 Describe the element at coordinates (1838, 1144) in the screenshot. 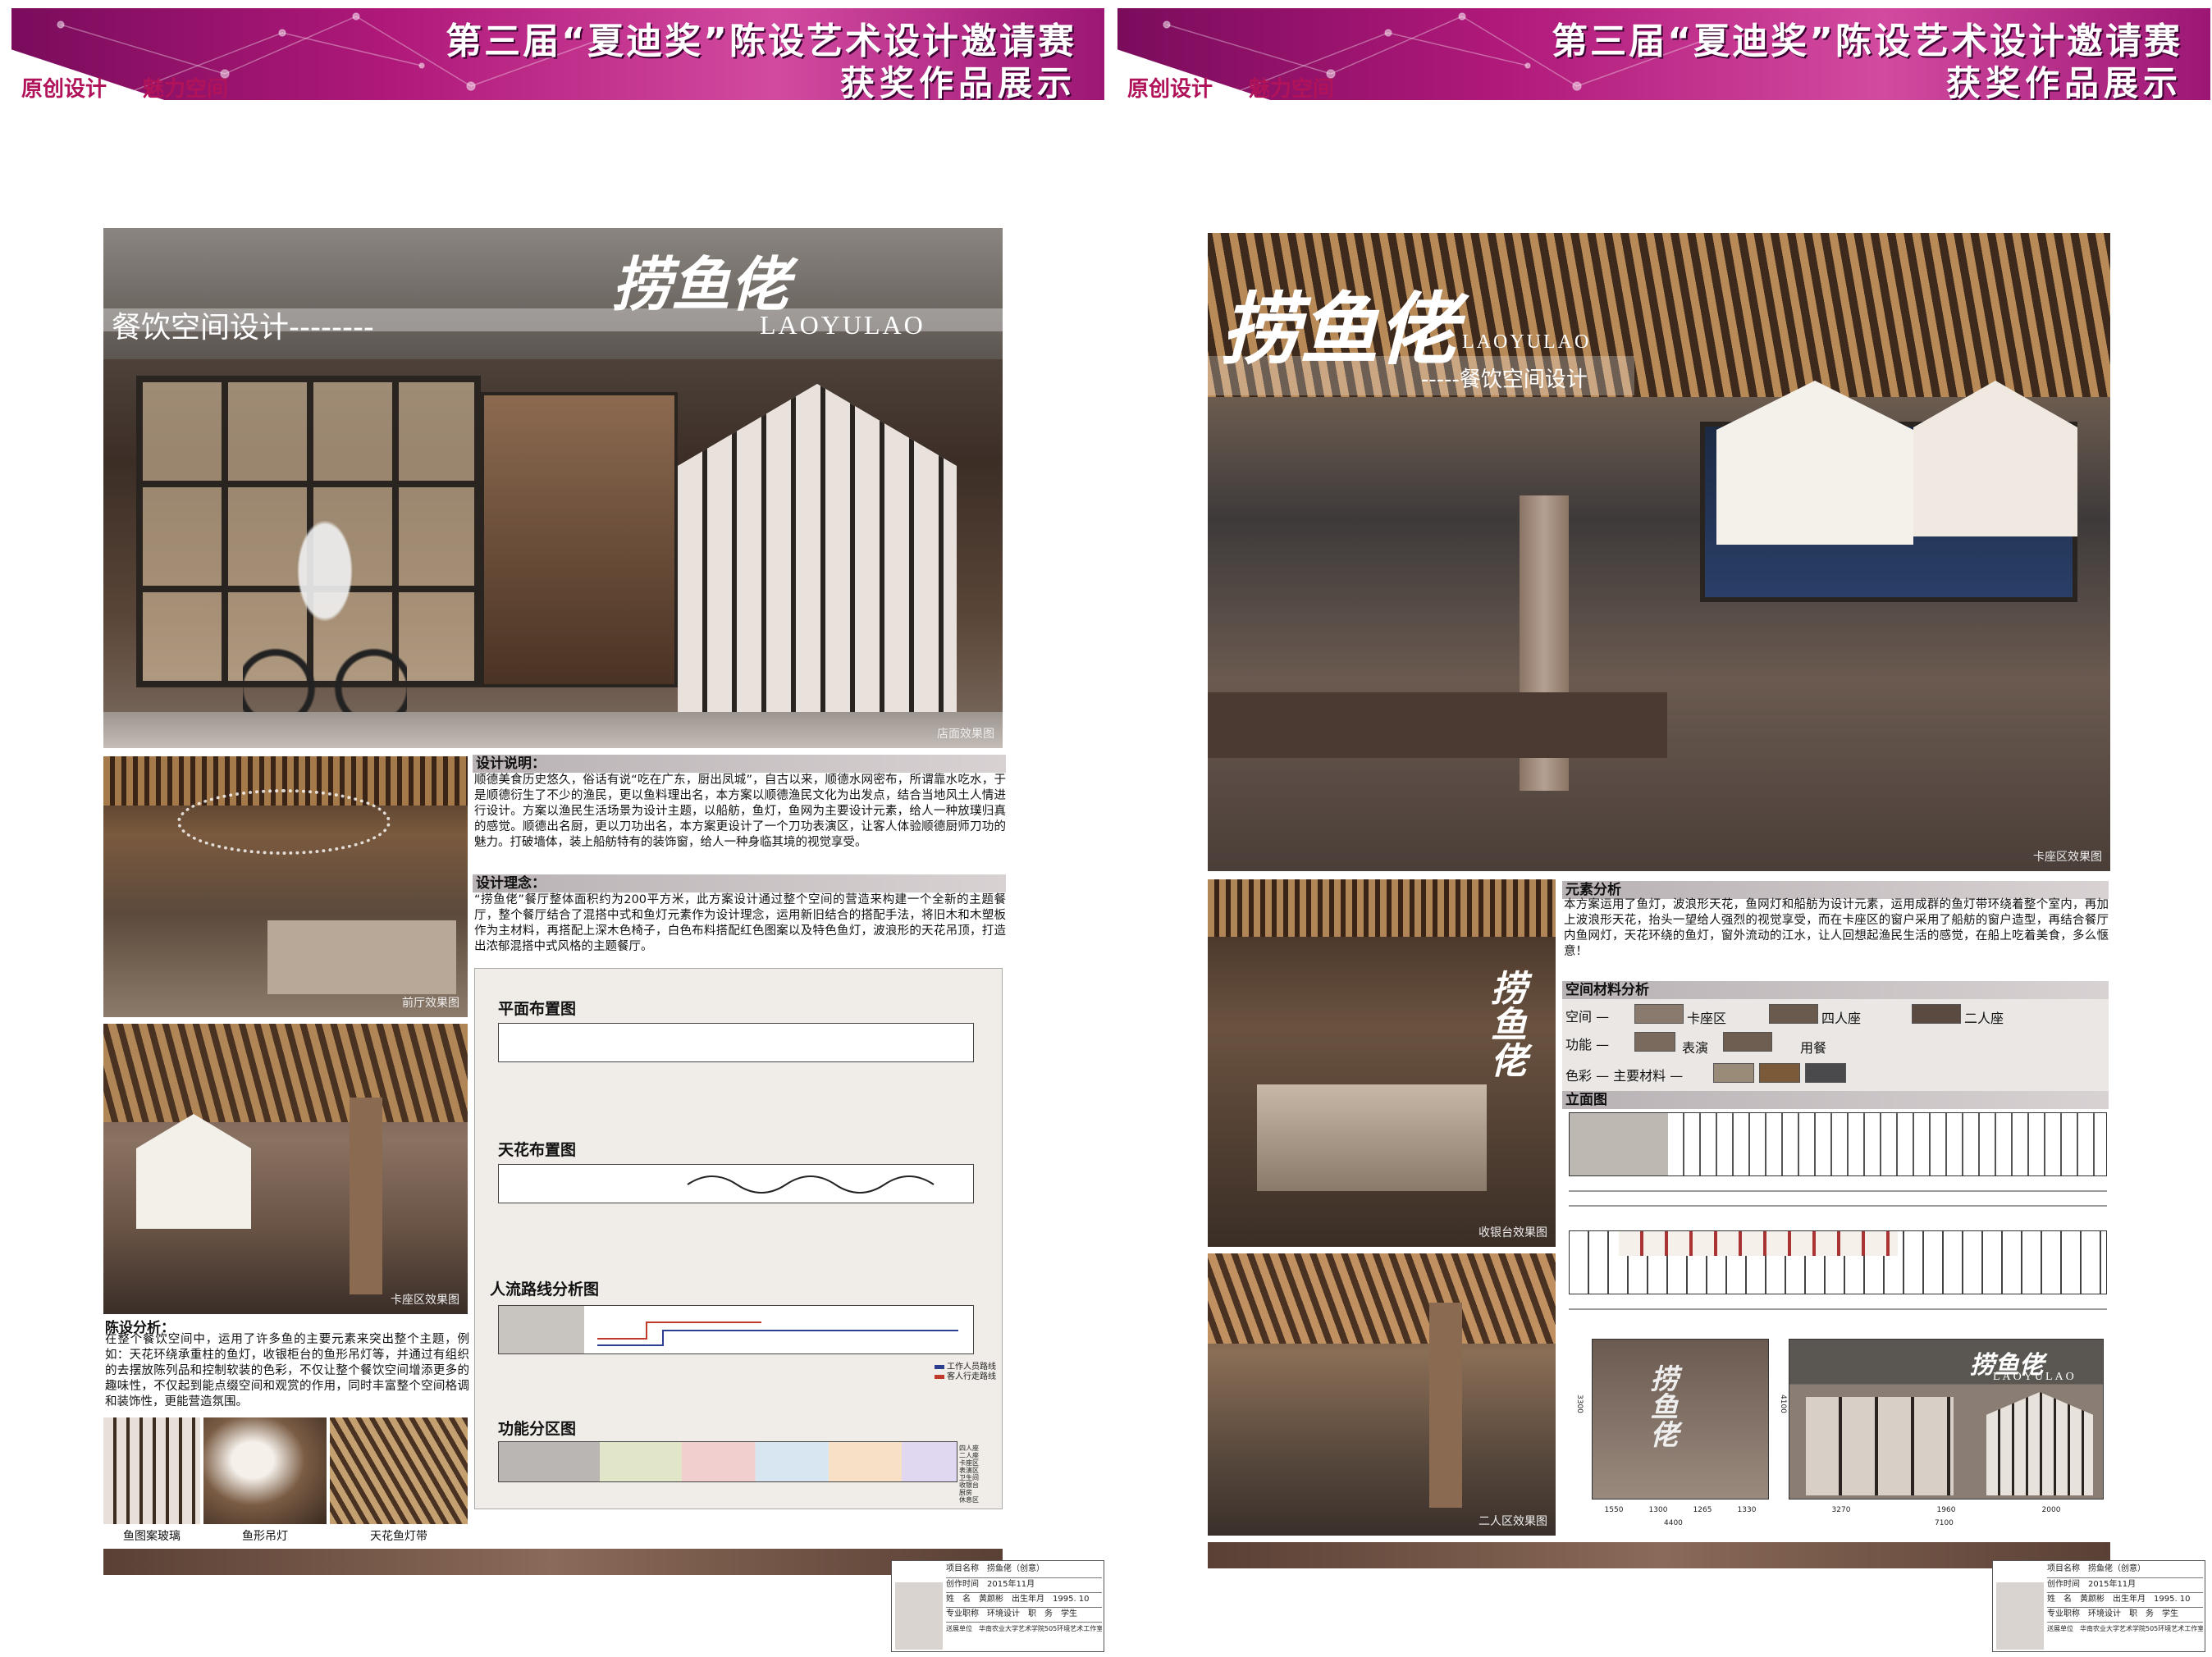

I see `elevation-a` at that location.